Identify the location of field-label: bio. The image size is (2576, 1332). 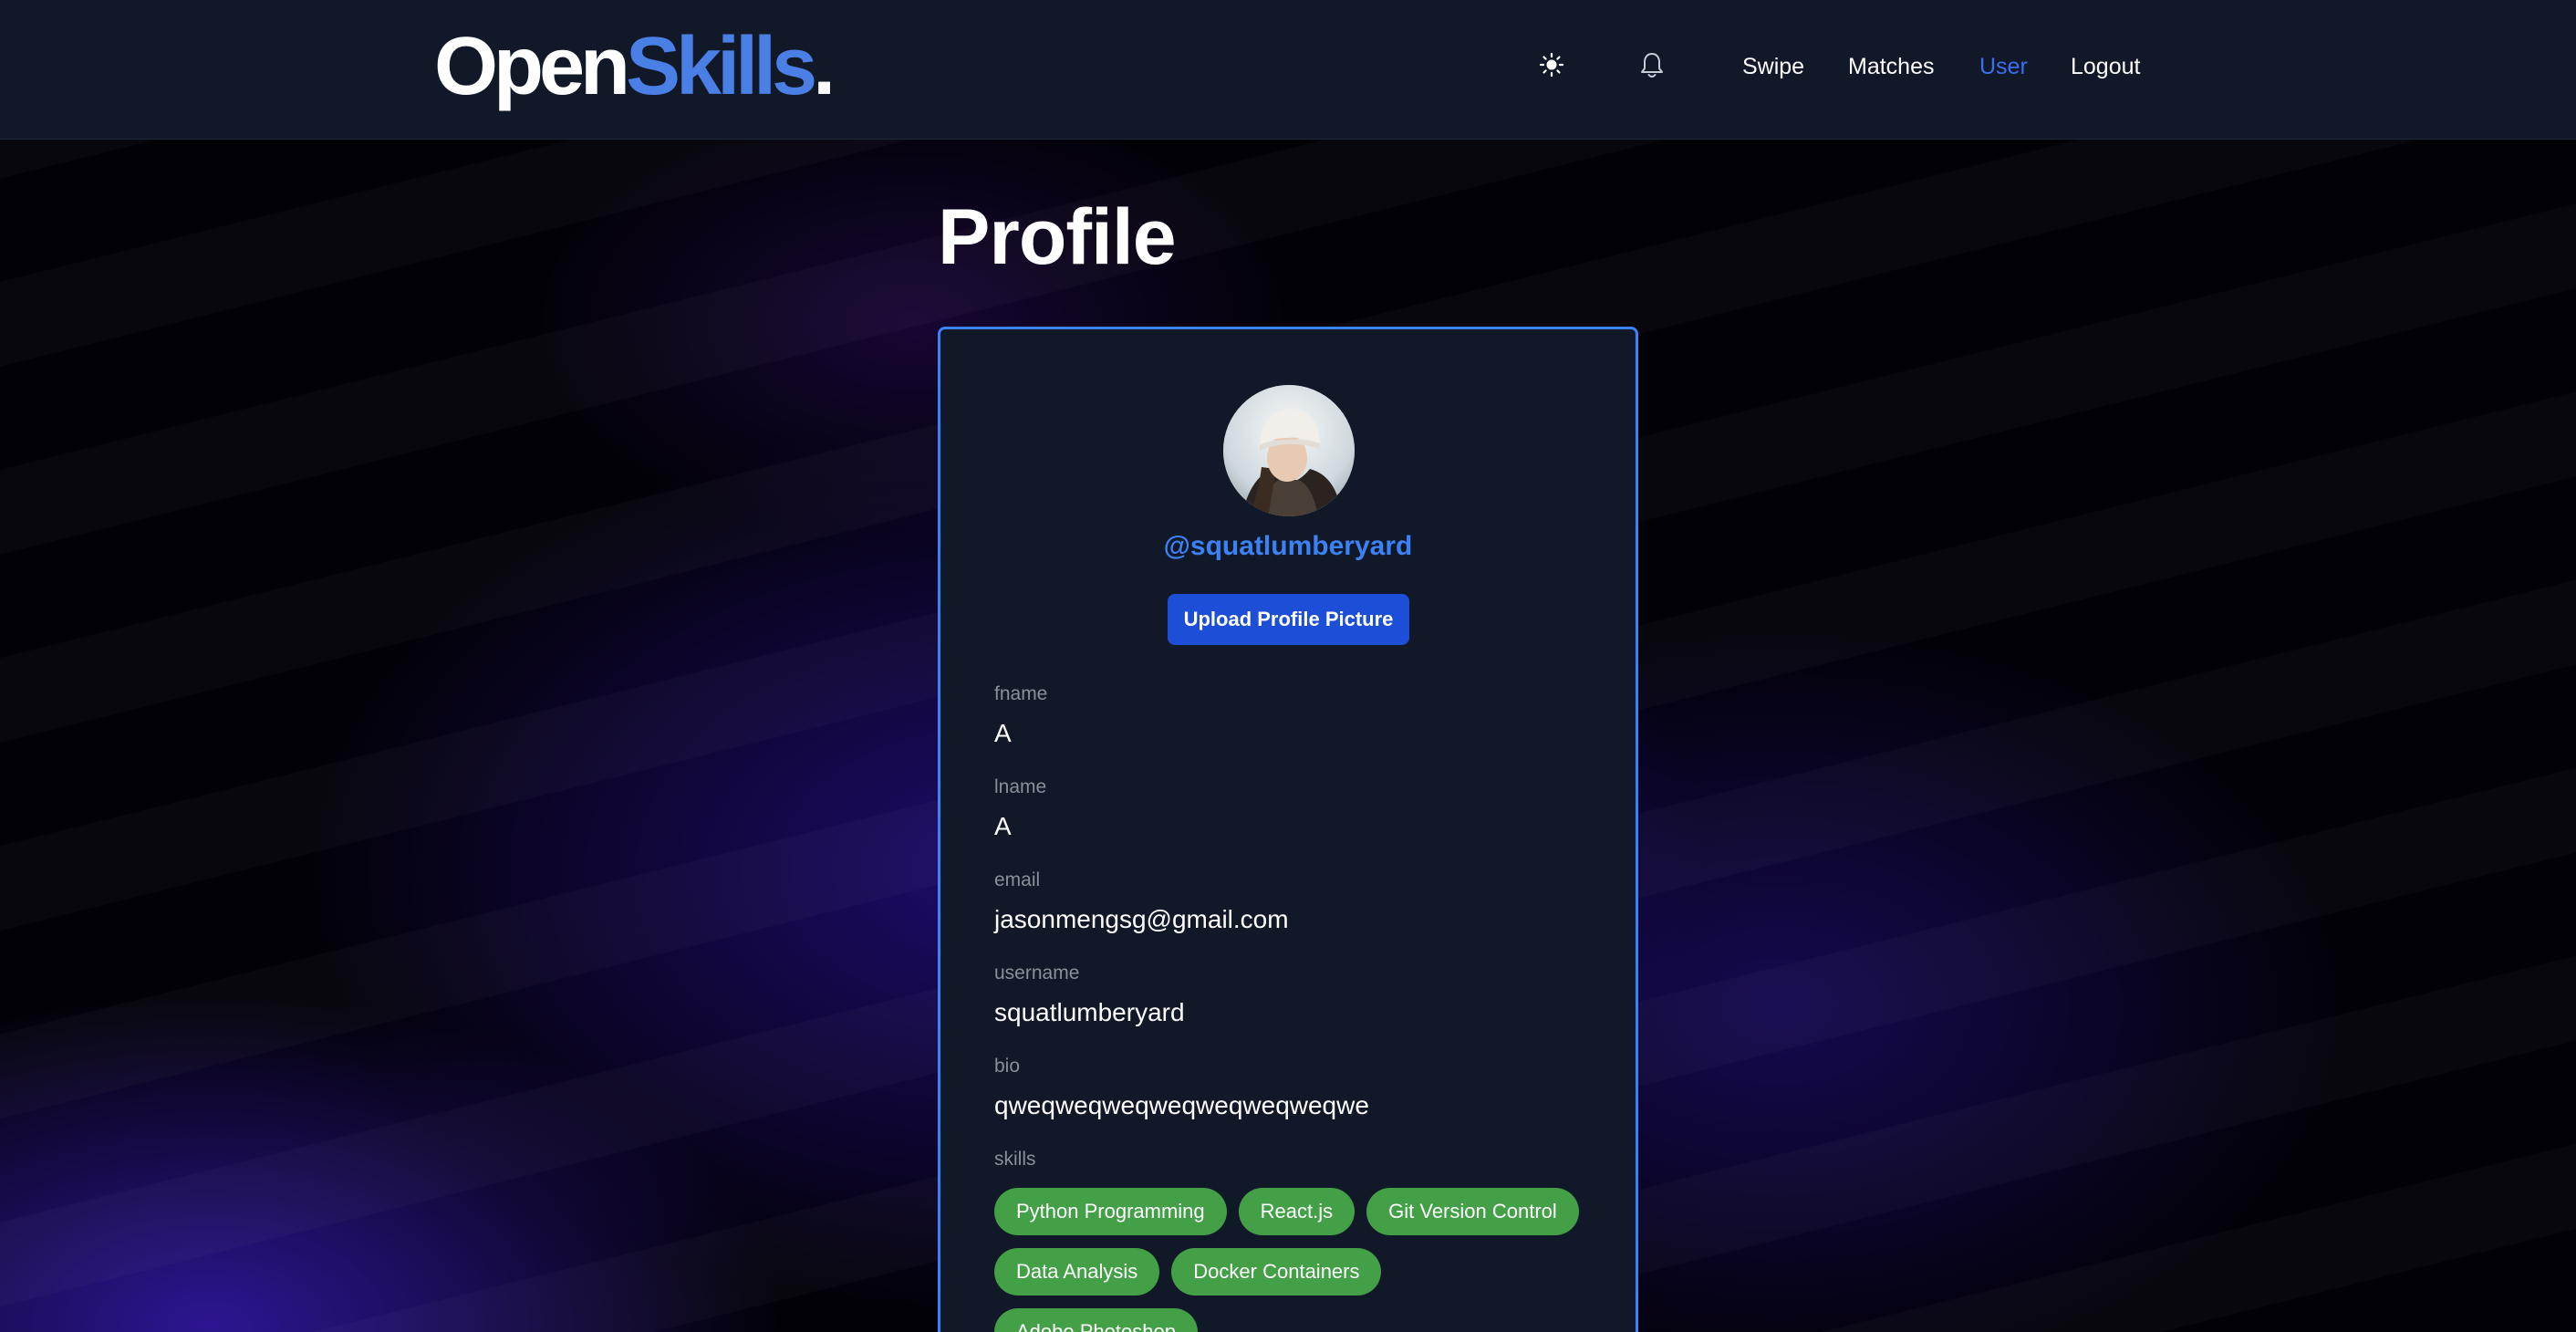
(1008, 1066).